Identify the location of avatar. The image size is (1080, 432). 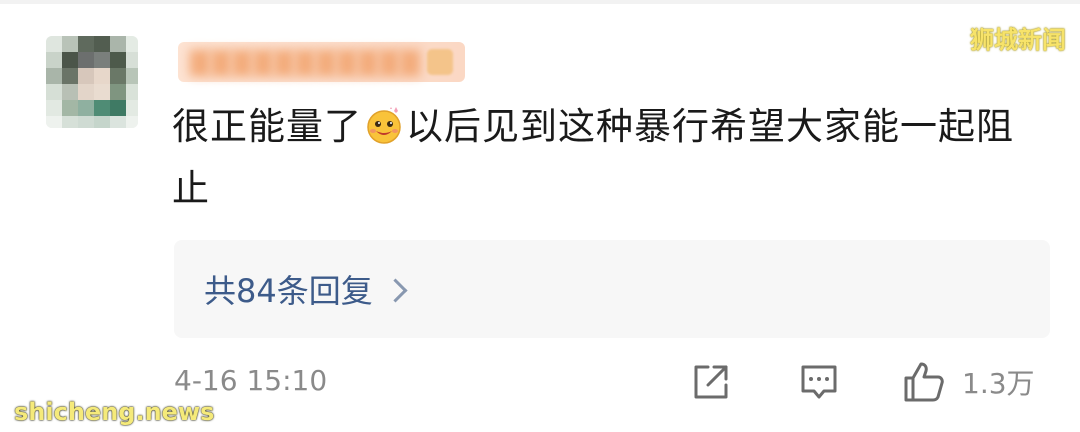
(92, 82).